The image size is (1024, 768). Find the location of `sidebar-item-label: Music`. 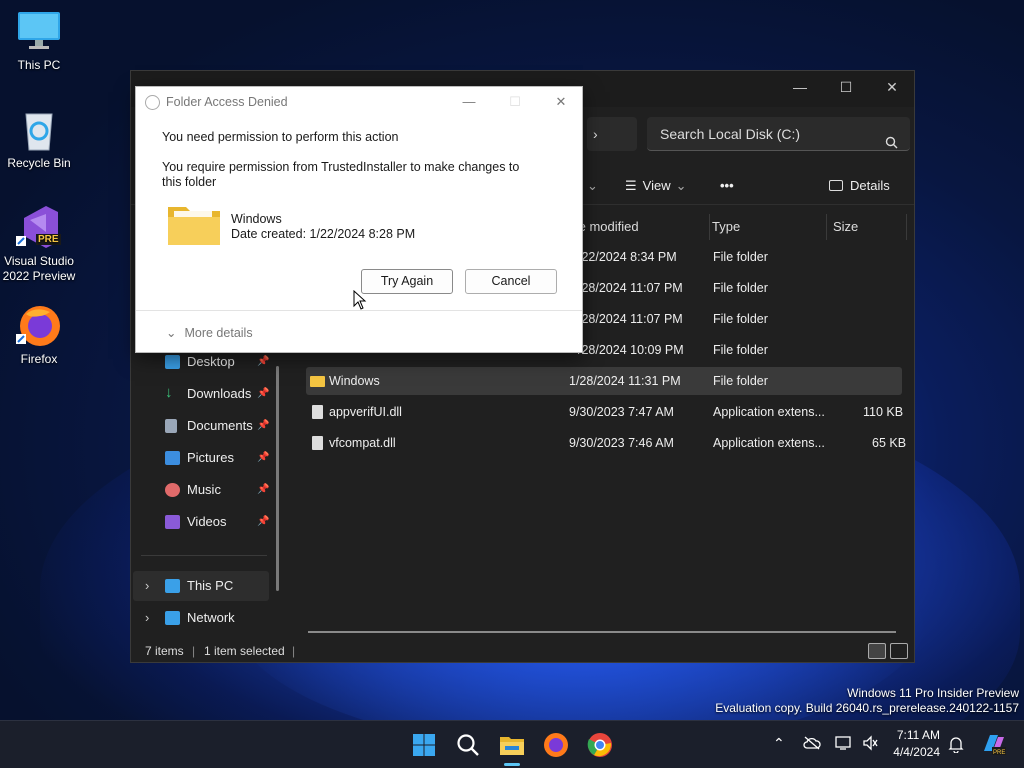

sidebar-item-label: Music is located at coordinates (204, 489).